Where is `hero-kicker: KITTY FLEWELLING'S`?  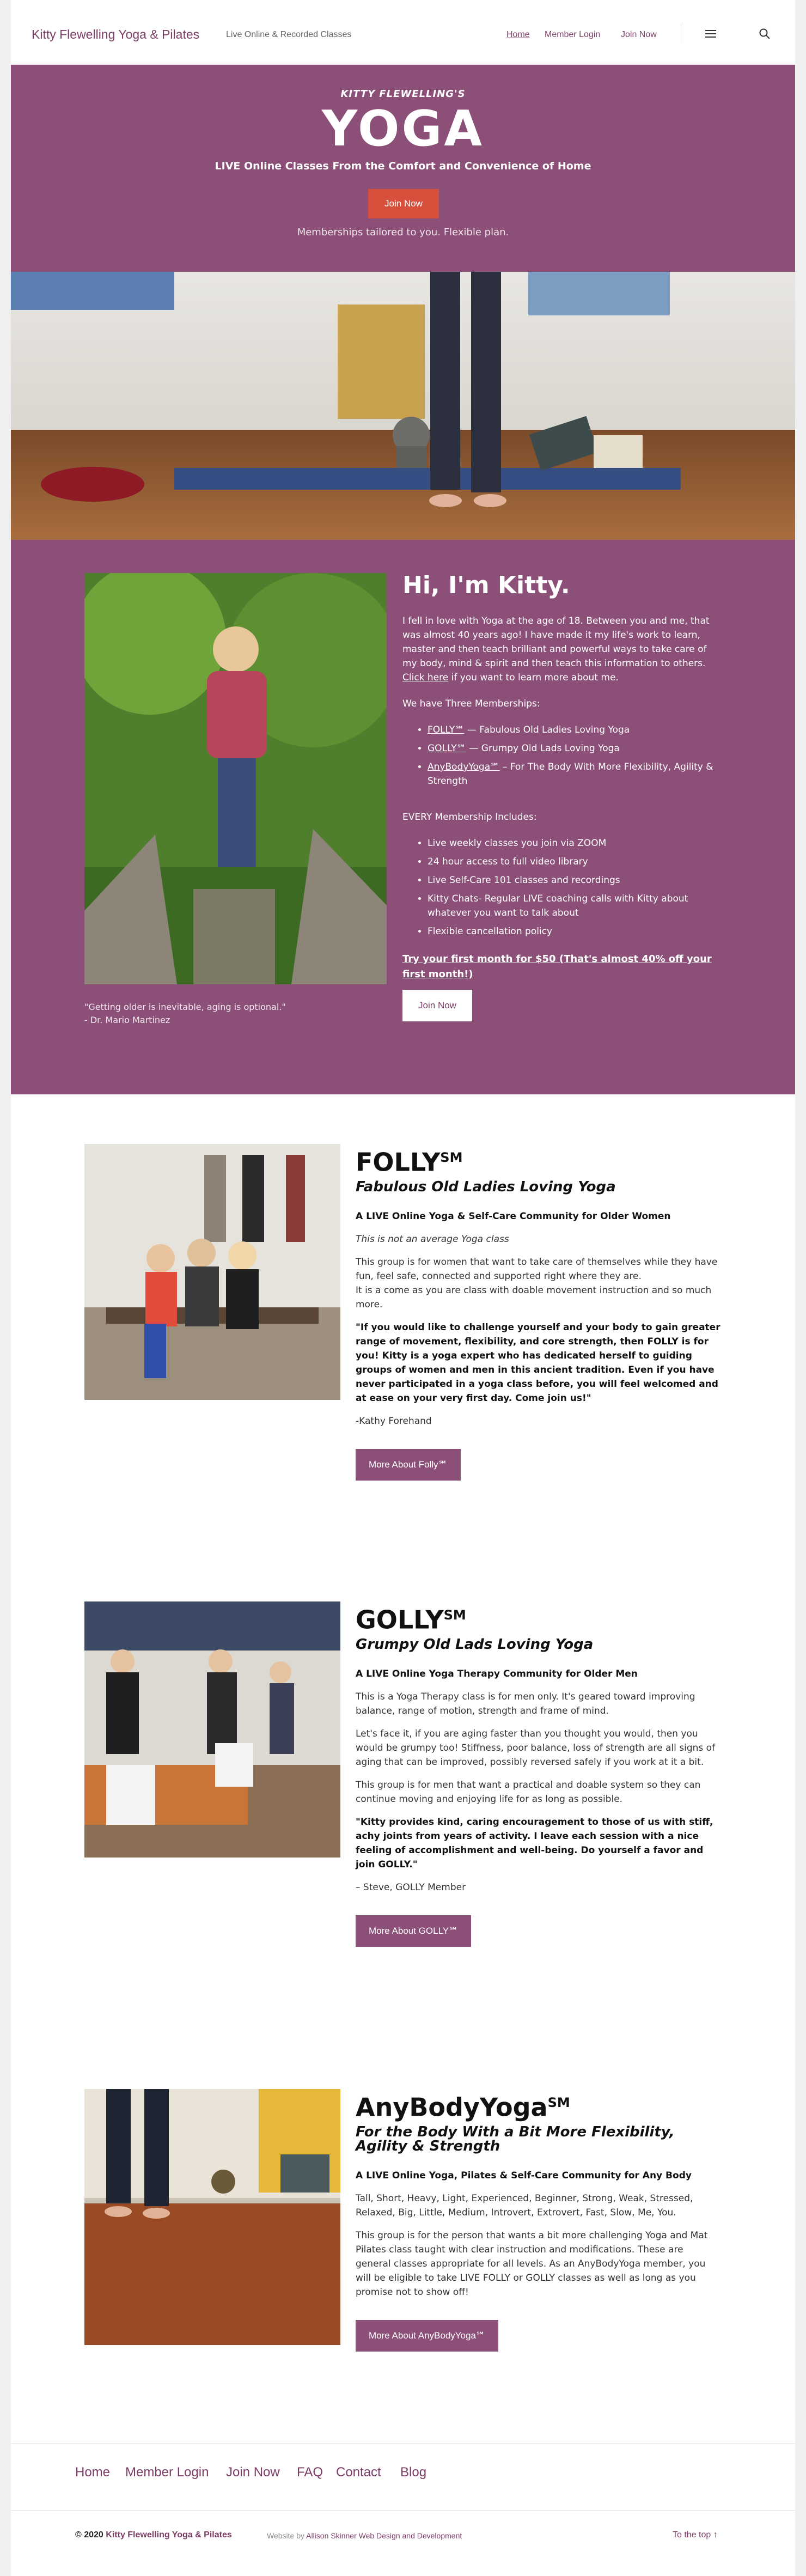
hero-kicker: KITTY FLEWELLING'S is located at coordinates (403, 94).